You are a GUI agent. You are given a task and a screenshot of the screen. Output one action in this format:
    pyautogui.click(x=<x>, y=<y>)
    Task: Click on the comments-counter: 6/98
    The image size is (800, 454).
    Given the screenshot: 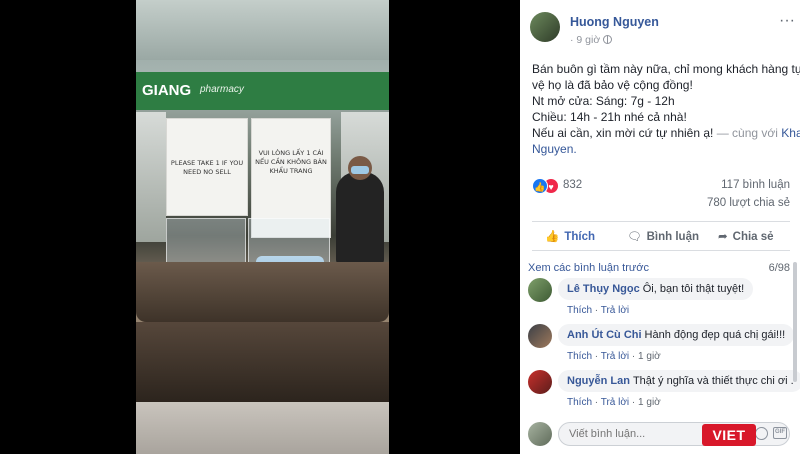 What is the action you would take?
    pyautogui.click(x=779, y=268)
    